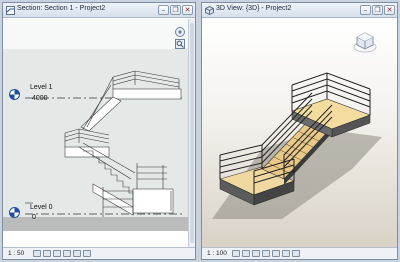  What do you see at coordinates (61, 8) in the screenshot?
I see `window-title: Section: Section 1 - Project2` at bounding box center [61, 8].